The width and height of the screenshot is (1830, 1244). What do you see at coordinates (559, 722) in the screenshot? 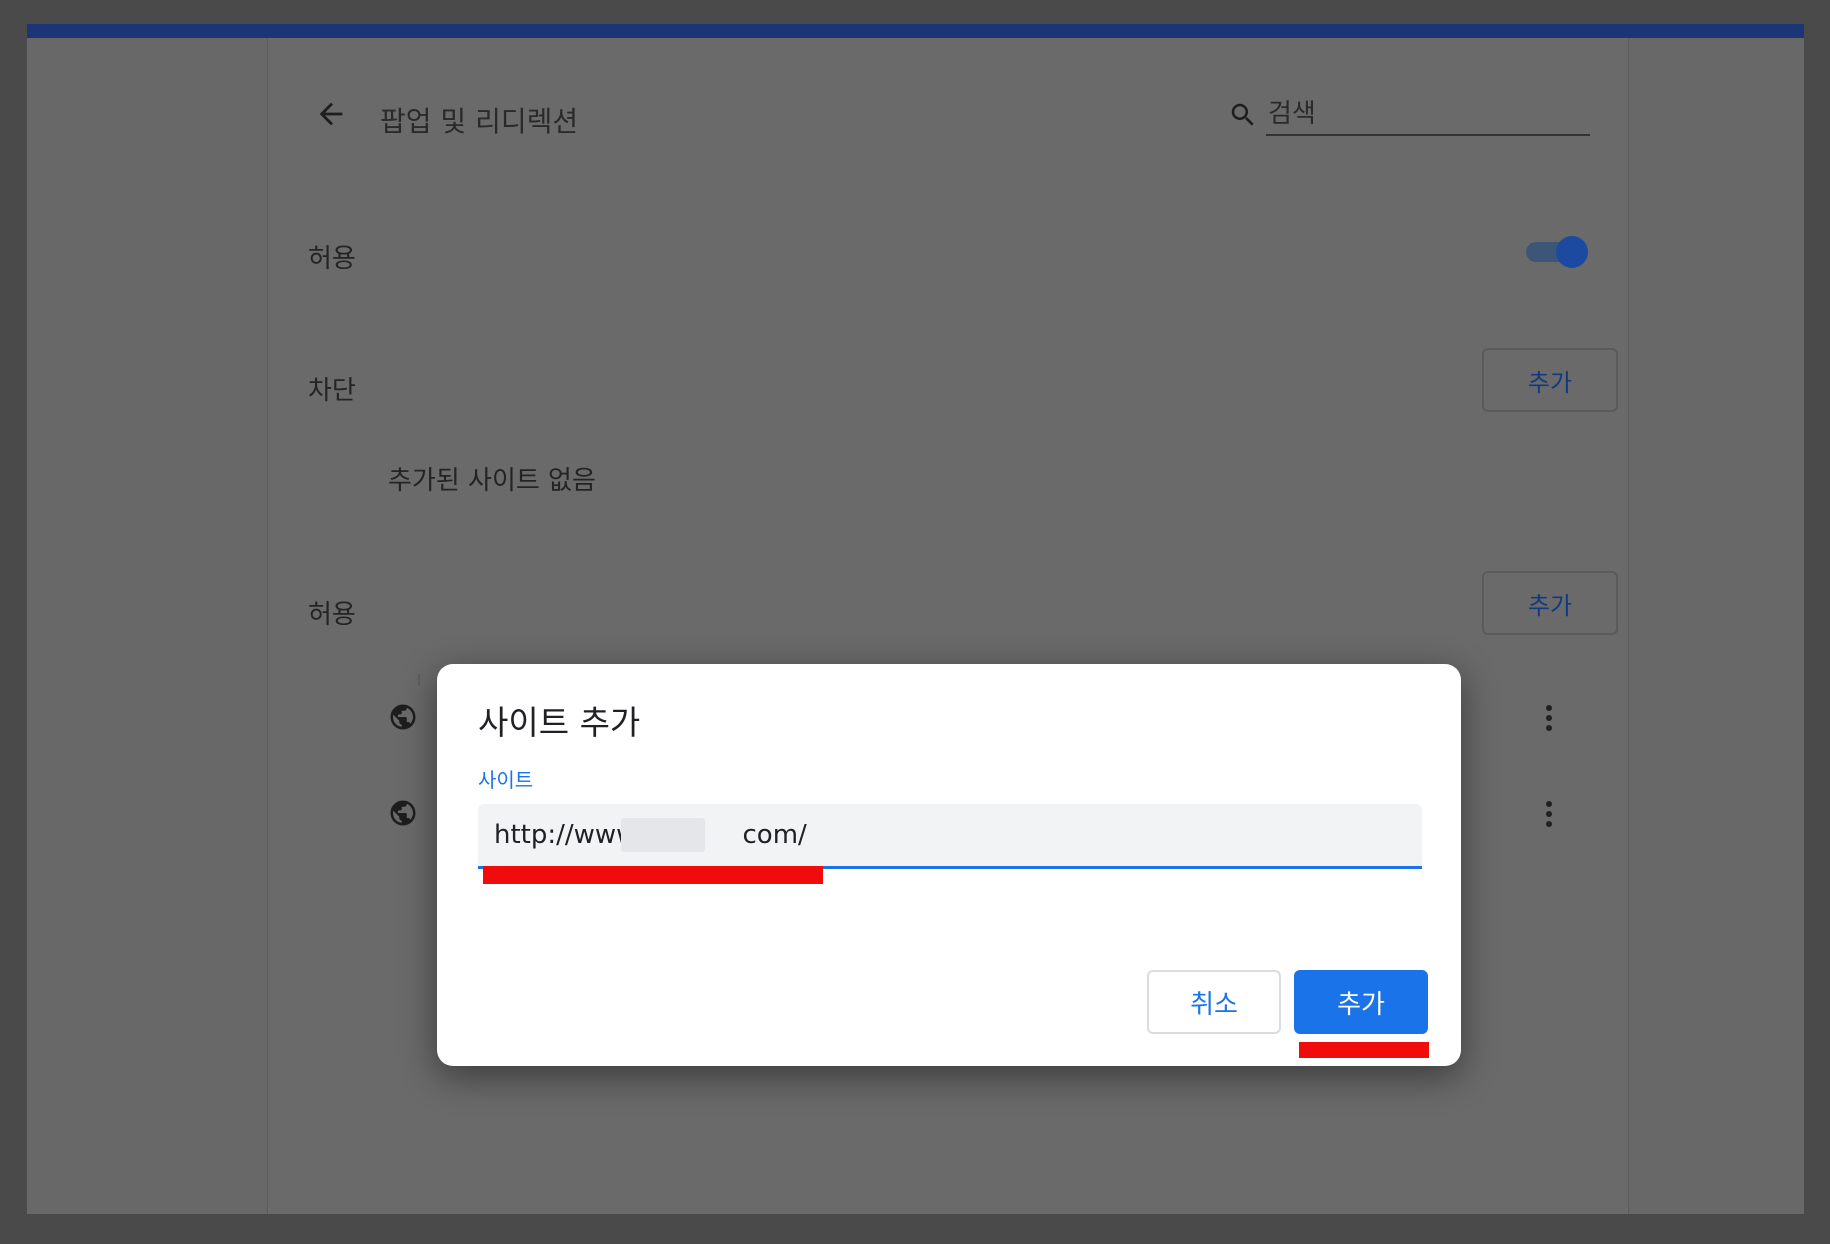
I see `dialog-title: 사이트 추가` at bounding box center [559, 722].